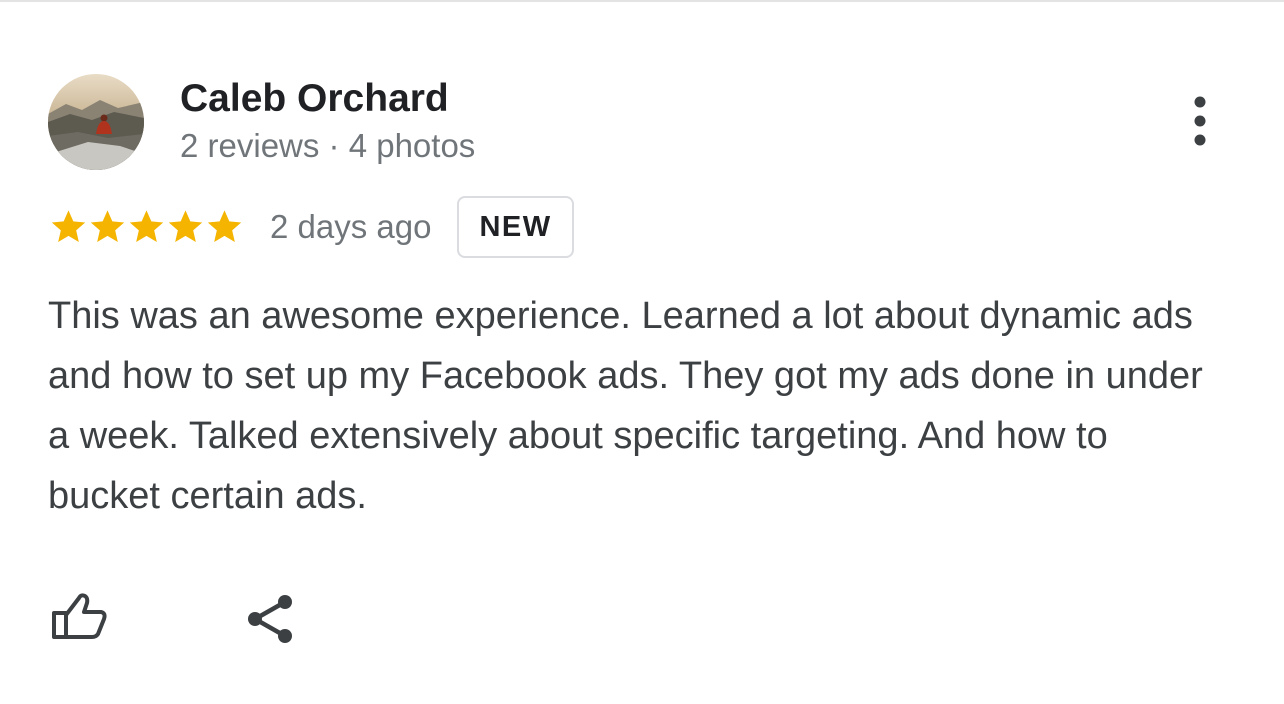 The width and height of the screenshot is (1284, 704). I want to click on top-divider, so click(642, 1).